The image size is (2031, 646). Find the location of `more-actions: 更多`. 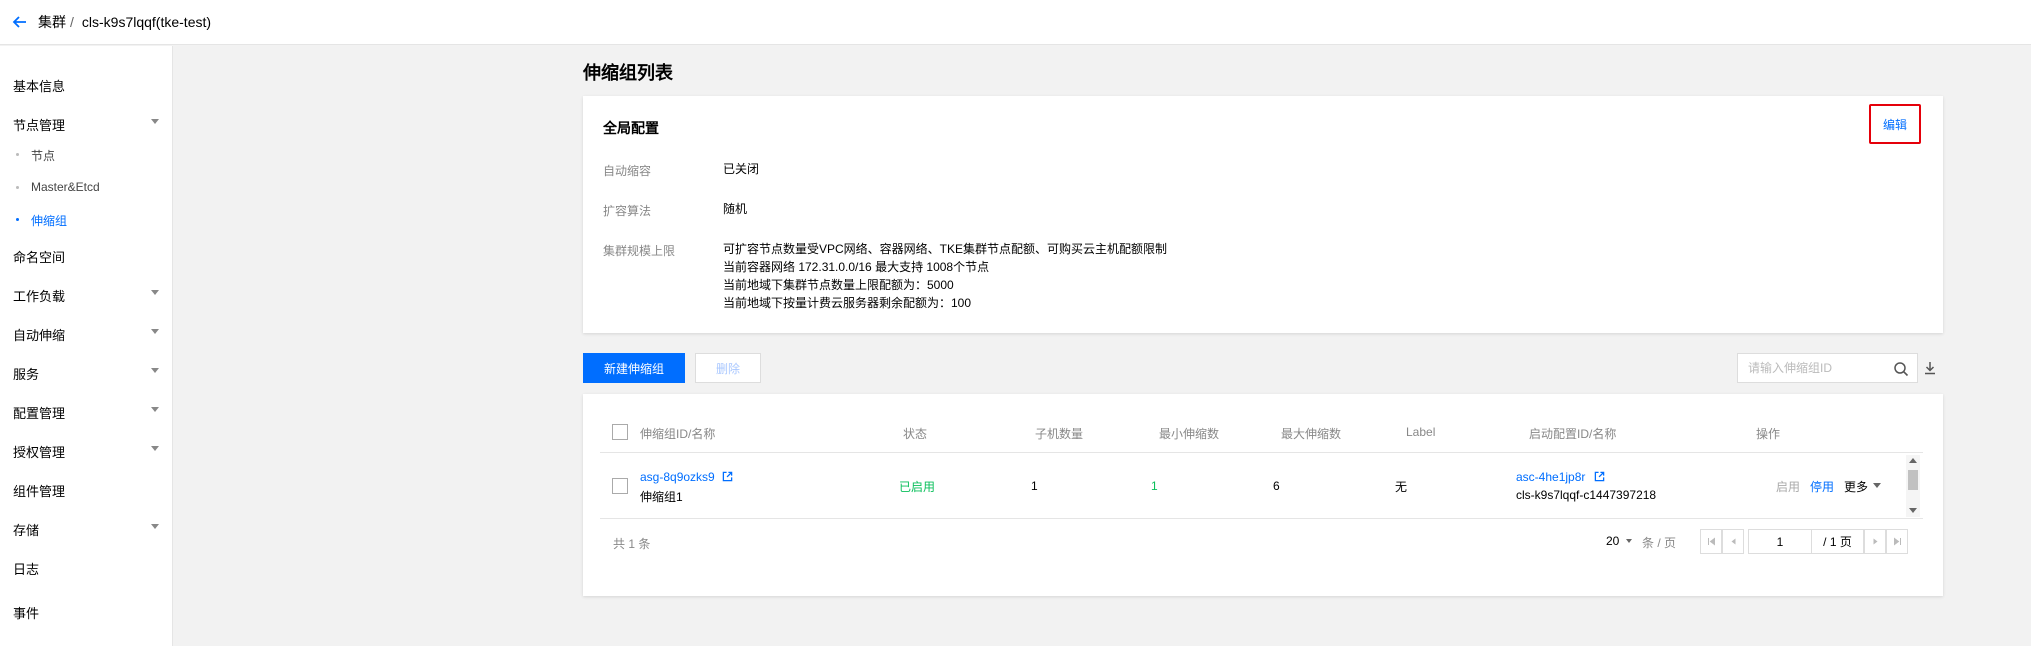

more-actions: 更多 is located at coordinates (1856, 486).